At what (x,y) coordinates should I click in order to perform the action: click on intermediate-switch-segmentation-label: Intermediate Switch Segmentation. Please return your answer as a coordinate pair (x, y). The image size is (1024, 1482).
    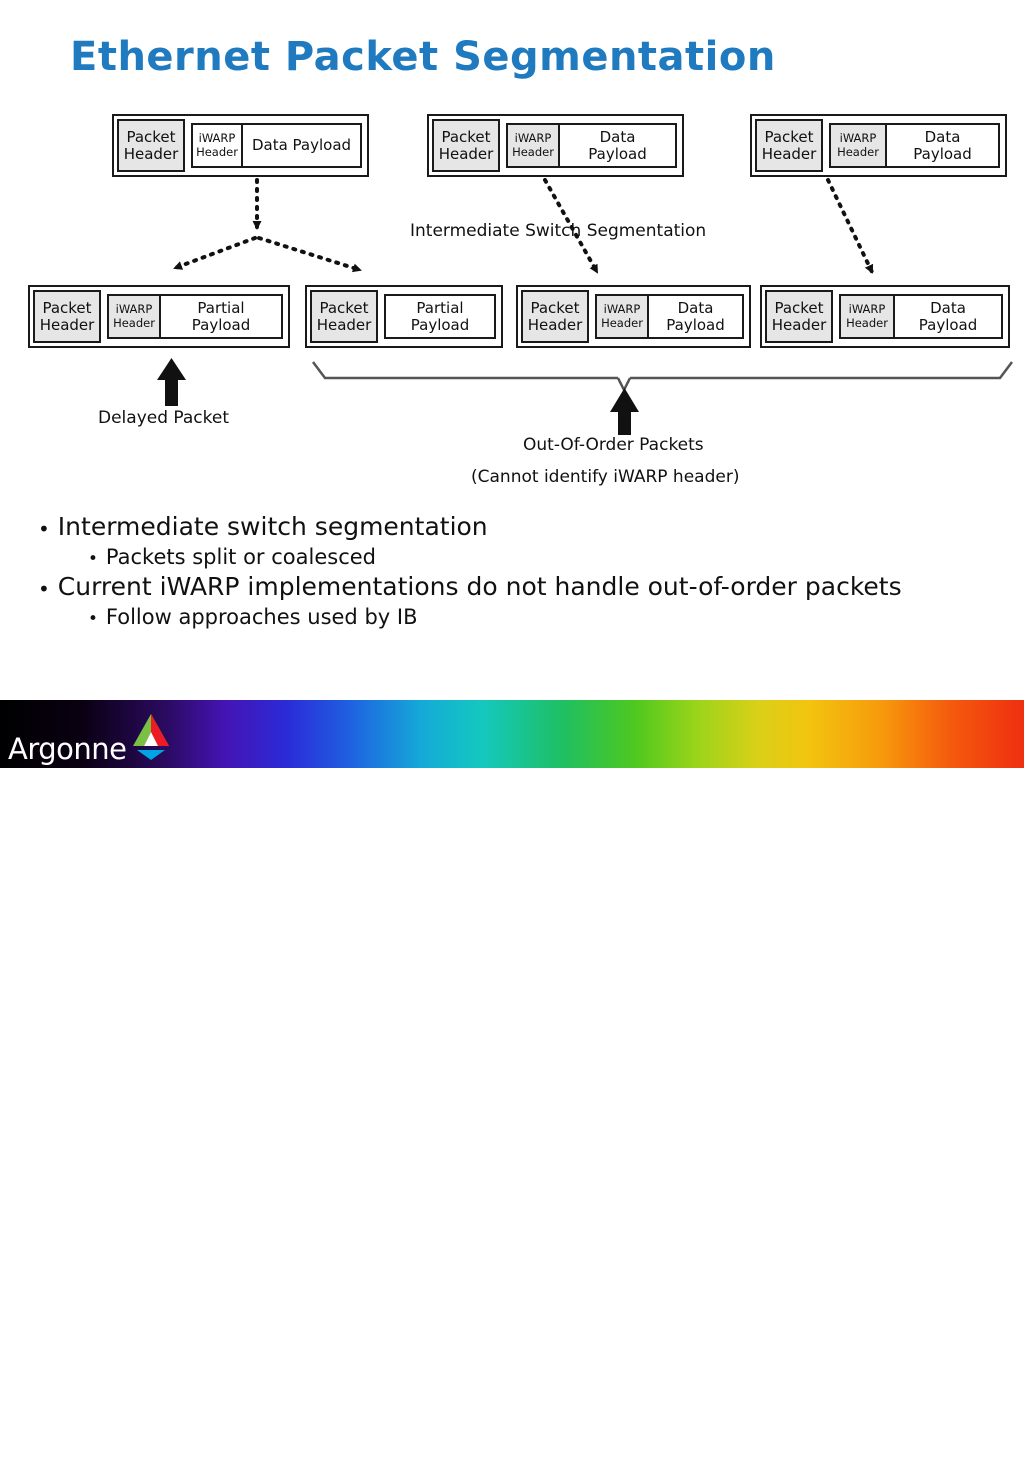
    Looking at the image, I should click on (558, 231).